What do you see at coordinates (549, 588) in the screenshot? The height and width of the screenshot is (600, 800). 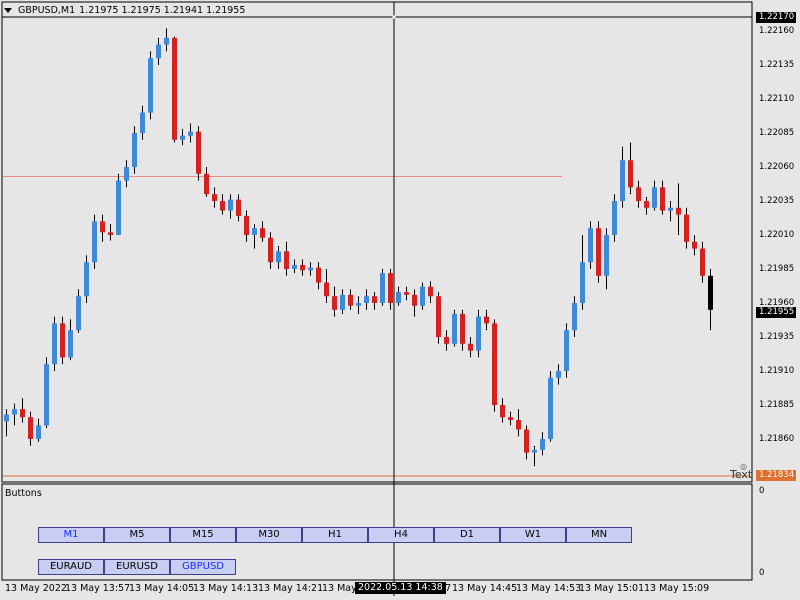 I see `time-tick: 13 May 14:53` at bounding box center [549, 588].